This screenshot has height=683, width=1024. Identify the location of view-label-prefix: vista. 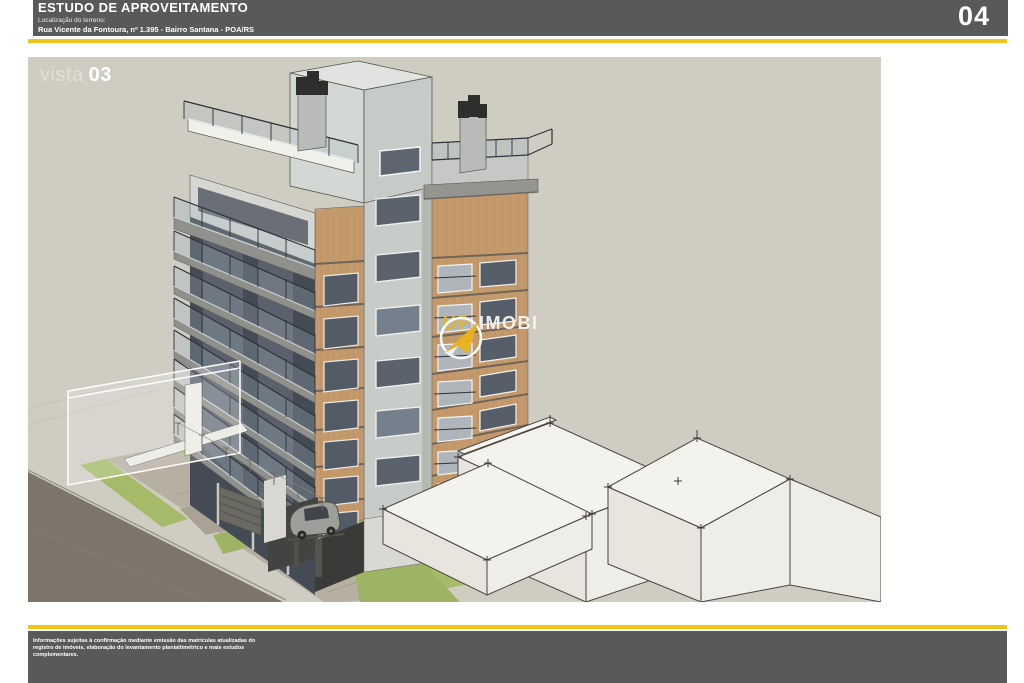
(62, 75).